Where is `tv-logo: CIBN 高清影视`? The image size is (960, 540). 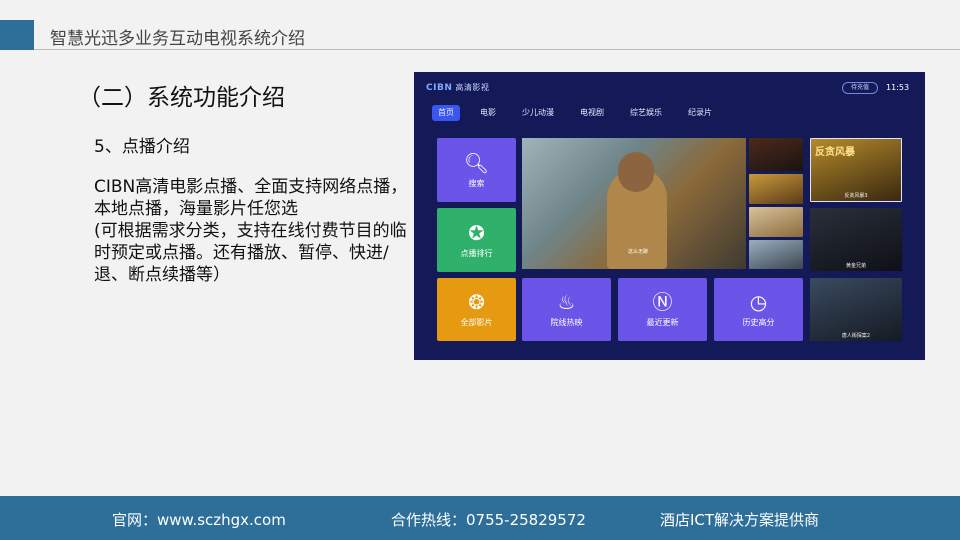 tv-logo: CIBN 高清影视 is located at coordinates (457, 87).